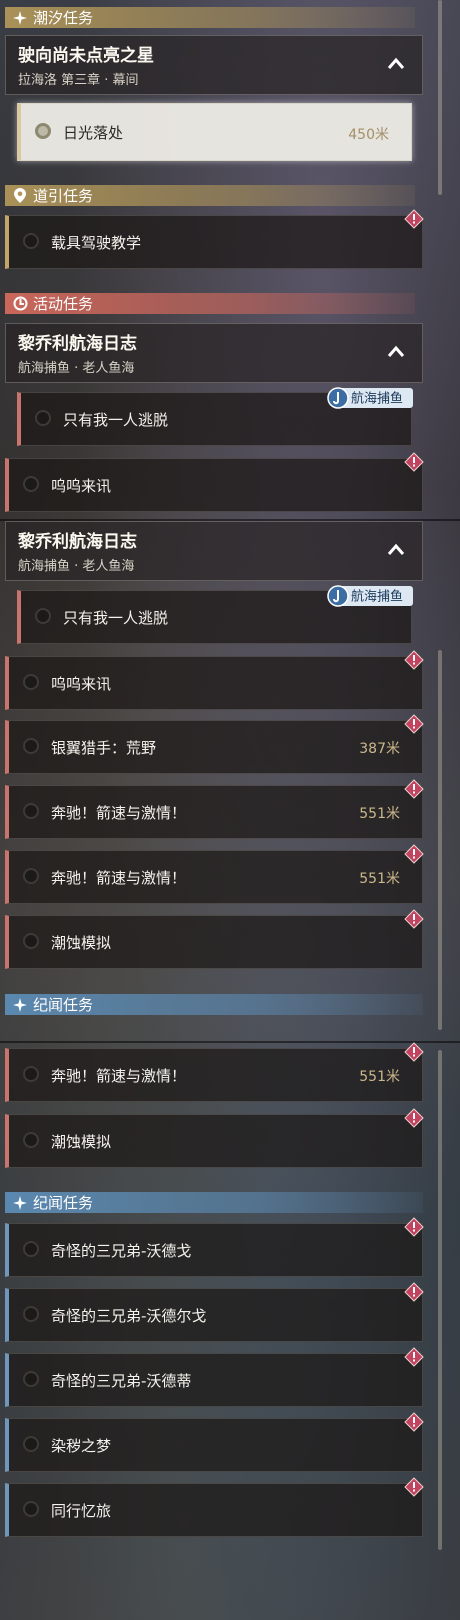 The width and height of the screenshot is (460, 1620). What do you see at coordinates (210, 17) in the screenshot?
I see `section-header-tide: 潮汐任务` at bounding box center [210, 17].